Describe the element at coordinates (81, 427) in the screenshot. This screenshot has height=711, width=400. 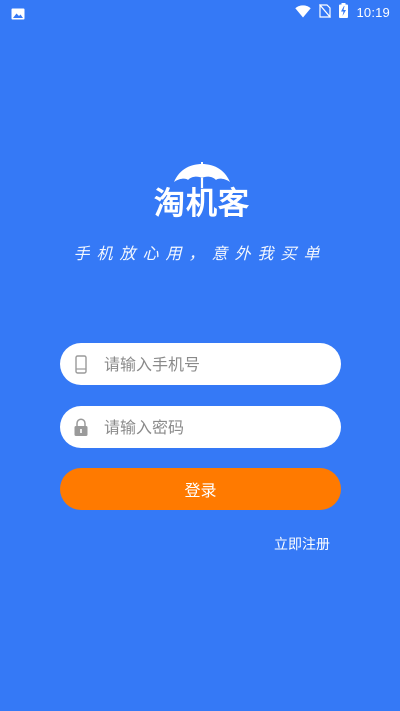
I see `lock-icon` at that location.